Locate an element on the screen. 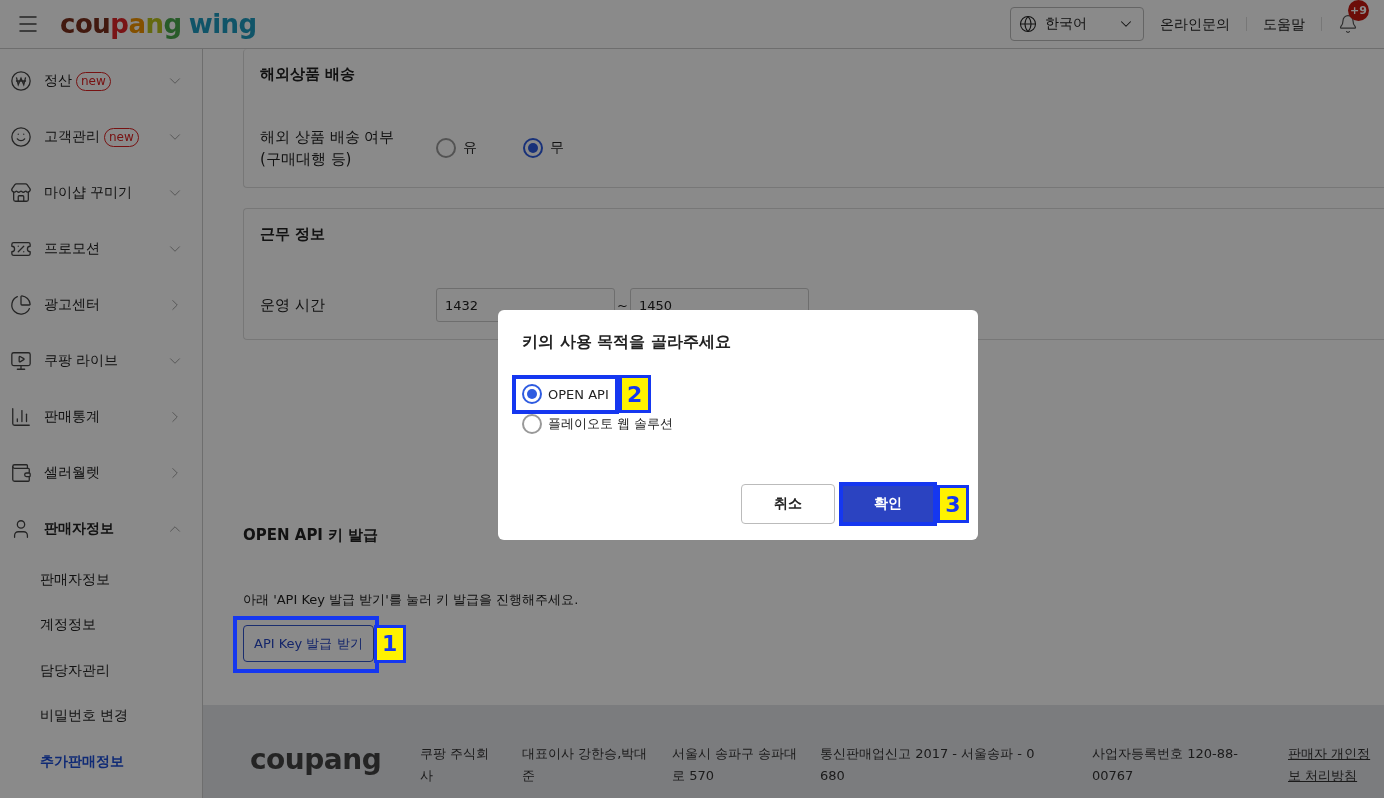 This screenshot has height=798, width=1384. sidebar-item: 쿠팡 라이브 is located at coordinates (101, 361).